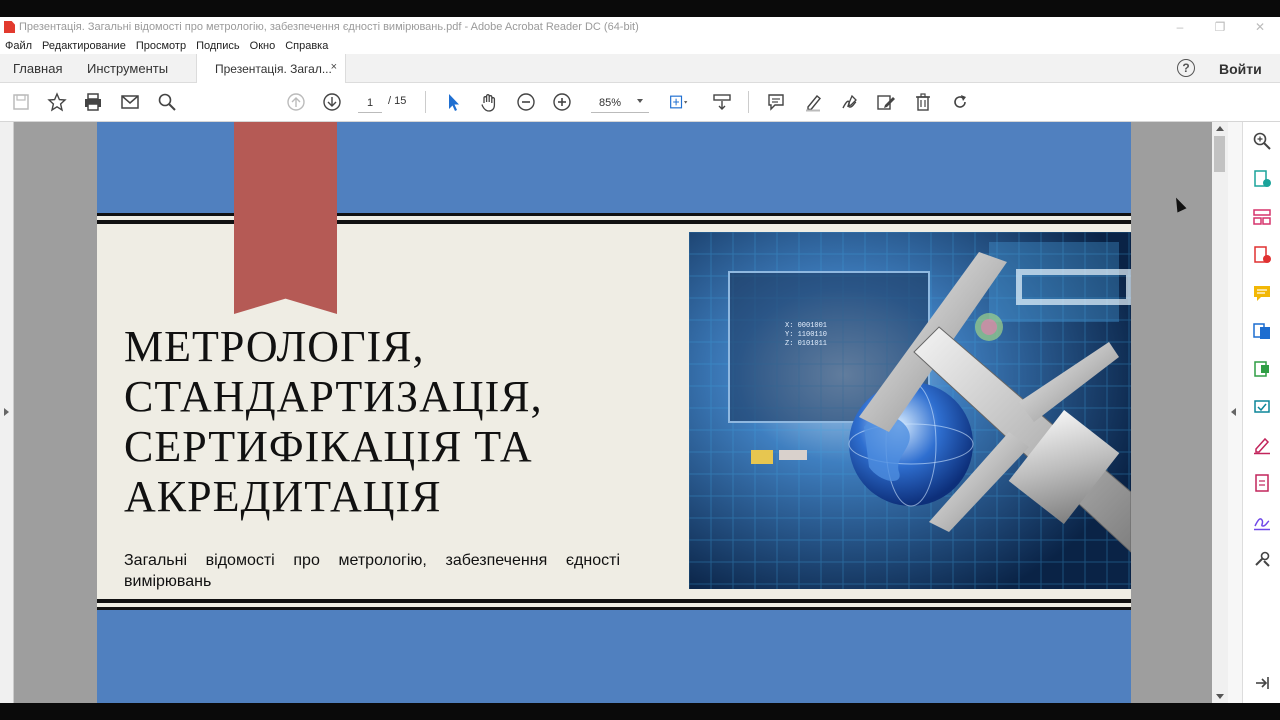 The height and width of the screenshot is (720, 1280). I want to click on bookmark-ribbon, so click(285, 218).